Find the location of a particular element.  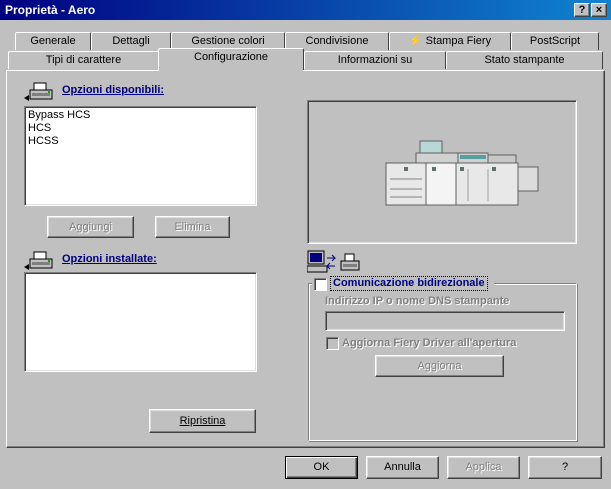

bidirectional-label: Comunicazione bidirezionale is located at coordinates (409, 283).